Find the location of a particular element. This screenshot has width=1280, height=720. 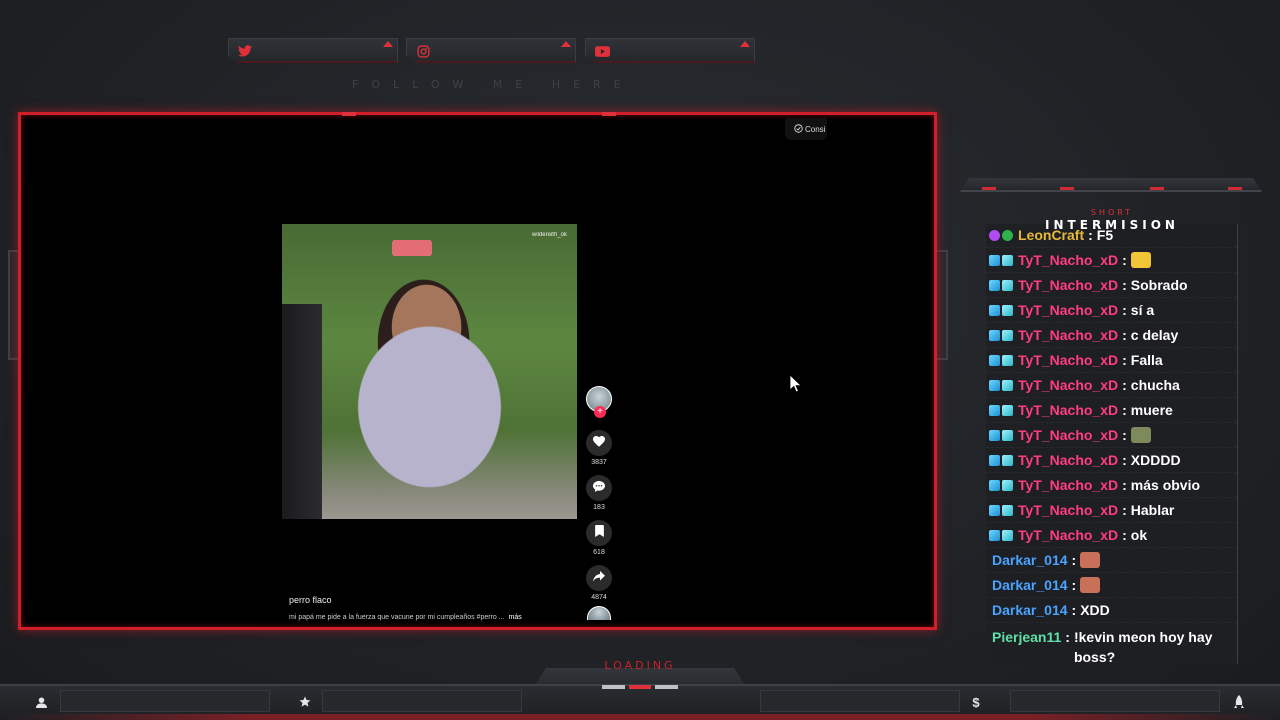

video-hair-bow is located at coordinates (412, 248).